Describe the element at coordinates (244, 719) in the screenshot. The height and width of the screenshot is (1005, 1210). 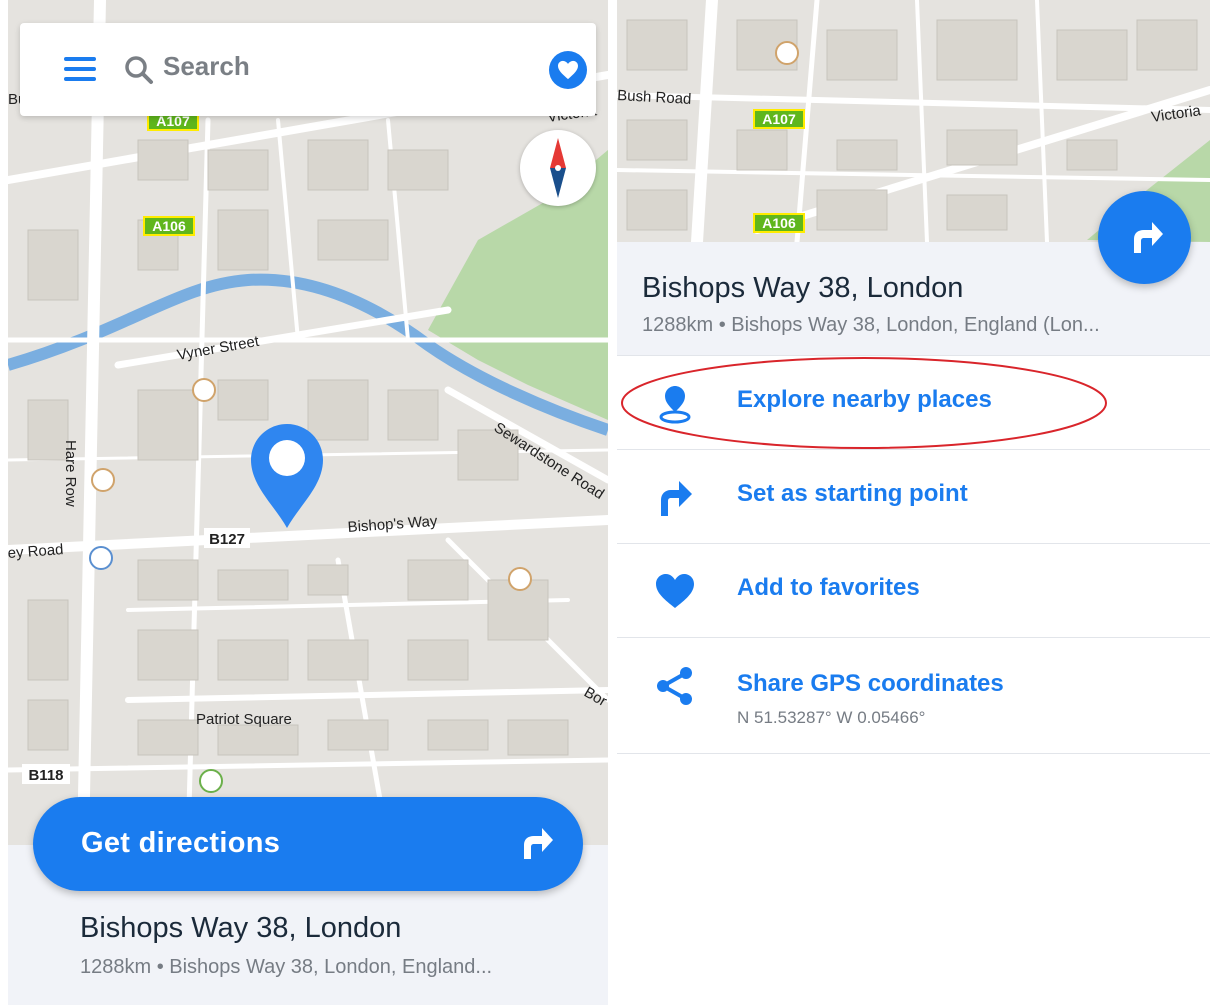
I see `street-label-patriot-square: Patriot Square` at that location.